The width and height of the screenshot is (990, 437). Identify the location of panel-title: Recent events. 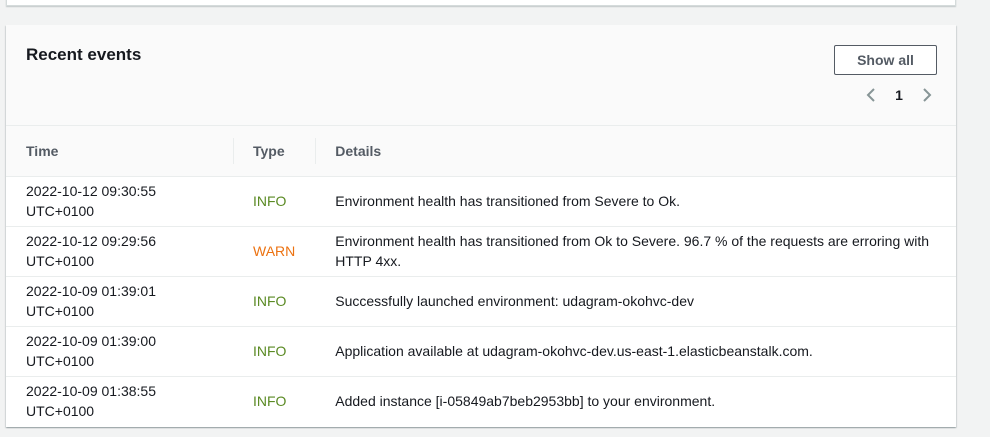
(84, 54).